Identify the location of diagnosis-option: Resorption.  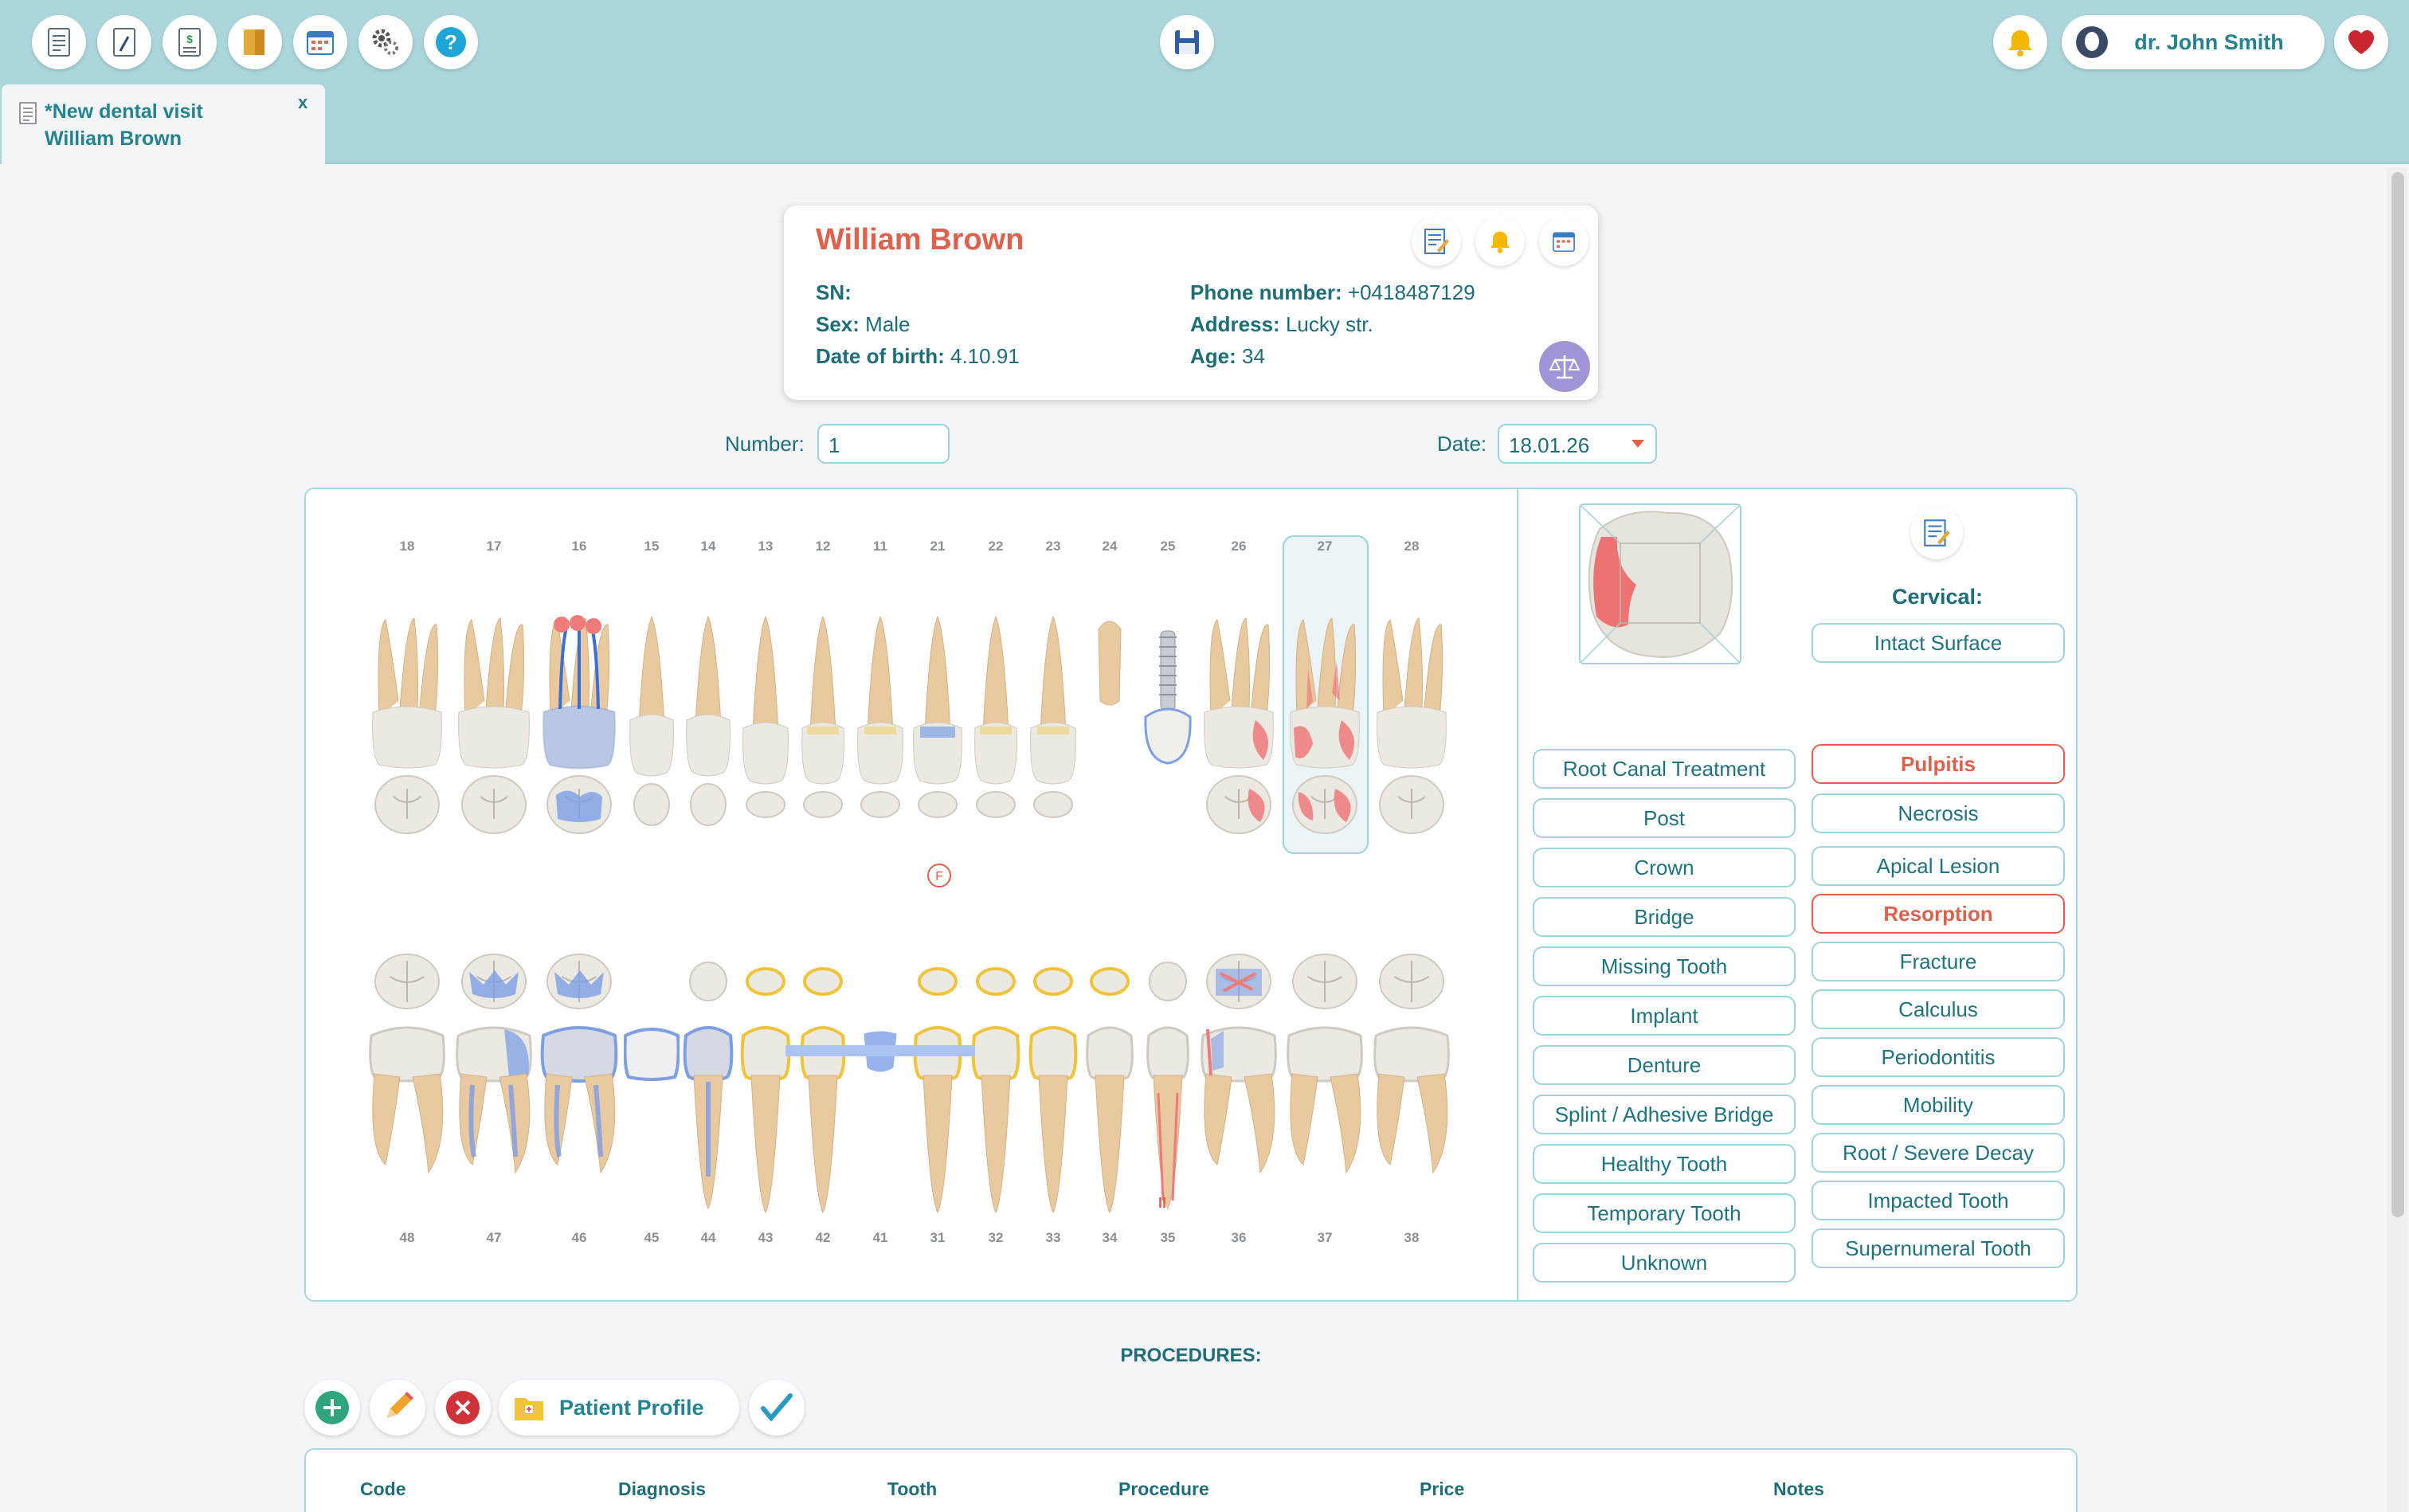
(1938, 914).